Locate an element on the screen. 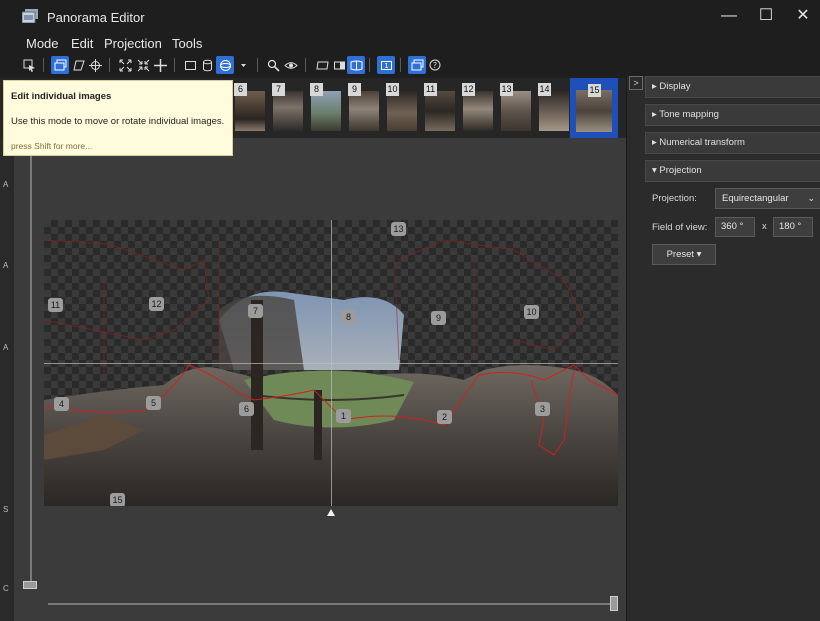 This screenshot has width=820, height=621. menu-tools: Tools is located at coordinates (187, 43).